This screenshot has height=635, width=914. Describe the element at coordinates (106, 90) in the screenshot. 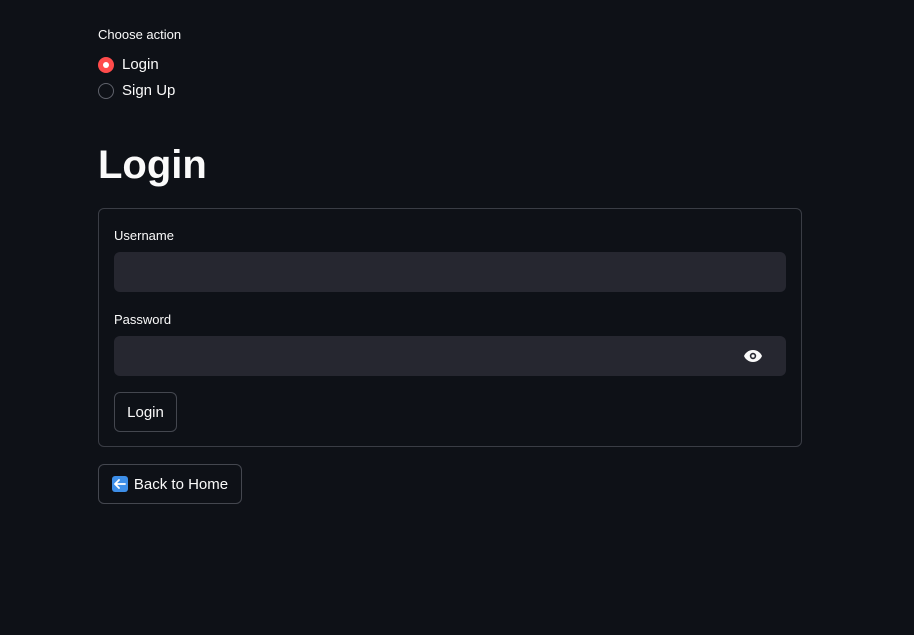

I see `radio-unselected-icon` at that location.